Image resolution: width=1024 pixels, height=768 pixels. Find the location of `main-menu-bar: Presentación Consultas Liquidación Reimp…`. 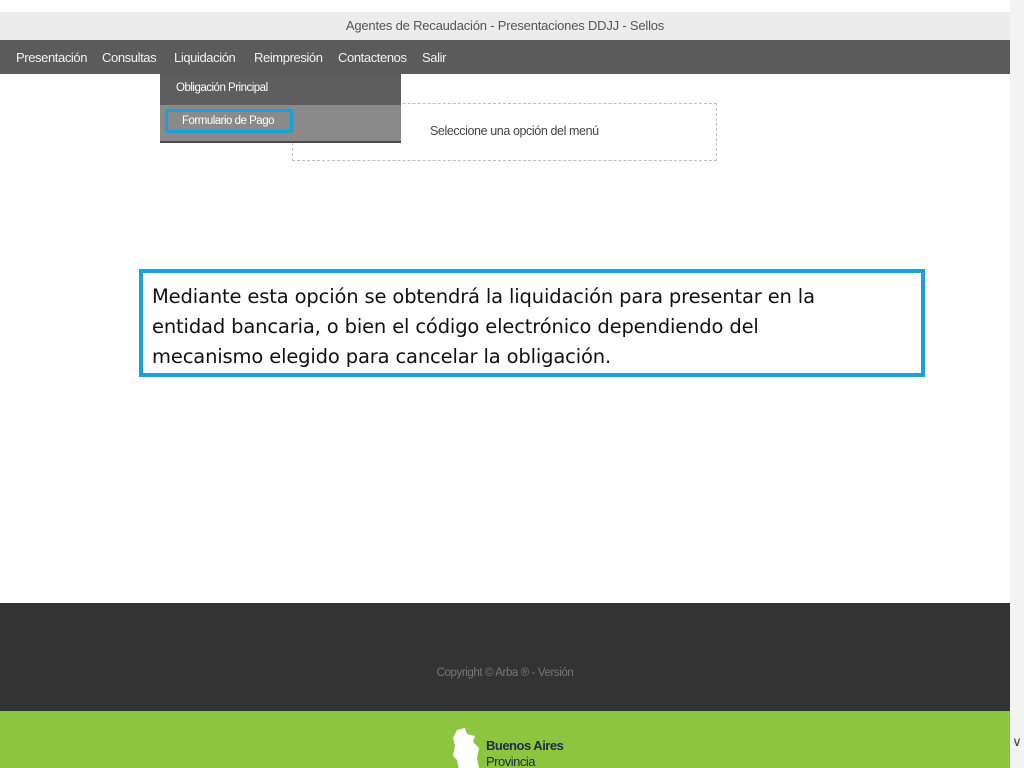

main-menu-bar: Presentación Consultas Liquidación Reimp… is located at coordinates (505, 57).